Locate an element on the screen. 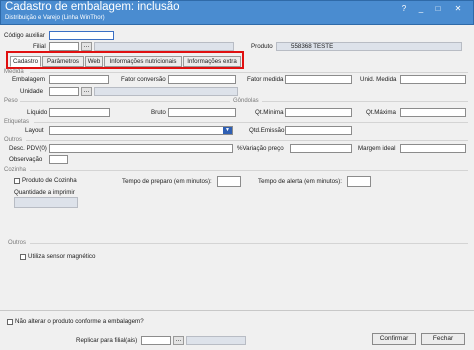 The width and height of the screenshot is (474, 350). tempo-preparo-label: Tempo de preparo (em minutos): is located at coordinates (167, 181).